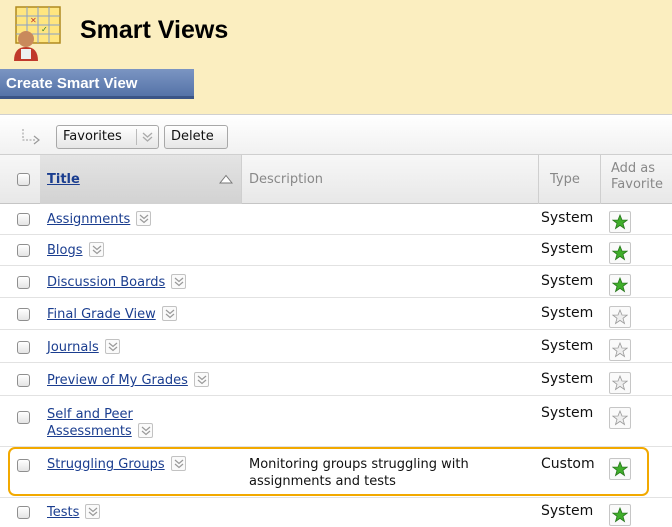 This screenshot has width=672, height=527. I want to click on table-row: Tests System, so click(336, 512).